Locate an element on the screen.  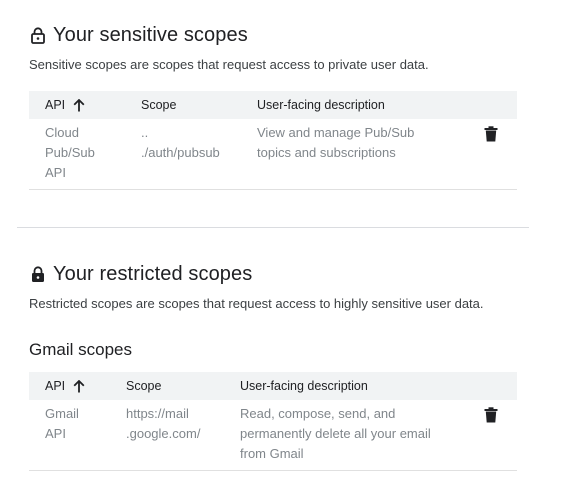
scope-cell-line: ./auth/pubsub is located at coordinates (180, 152).